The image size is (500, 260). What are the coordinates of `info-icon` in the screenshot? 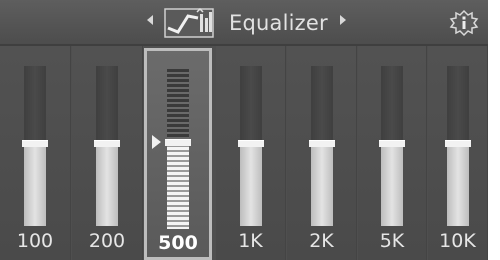 It's located at (464, 23).